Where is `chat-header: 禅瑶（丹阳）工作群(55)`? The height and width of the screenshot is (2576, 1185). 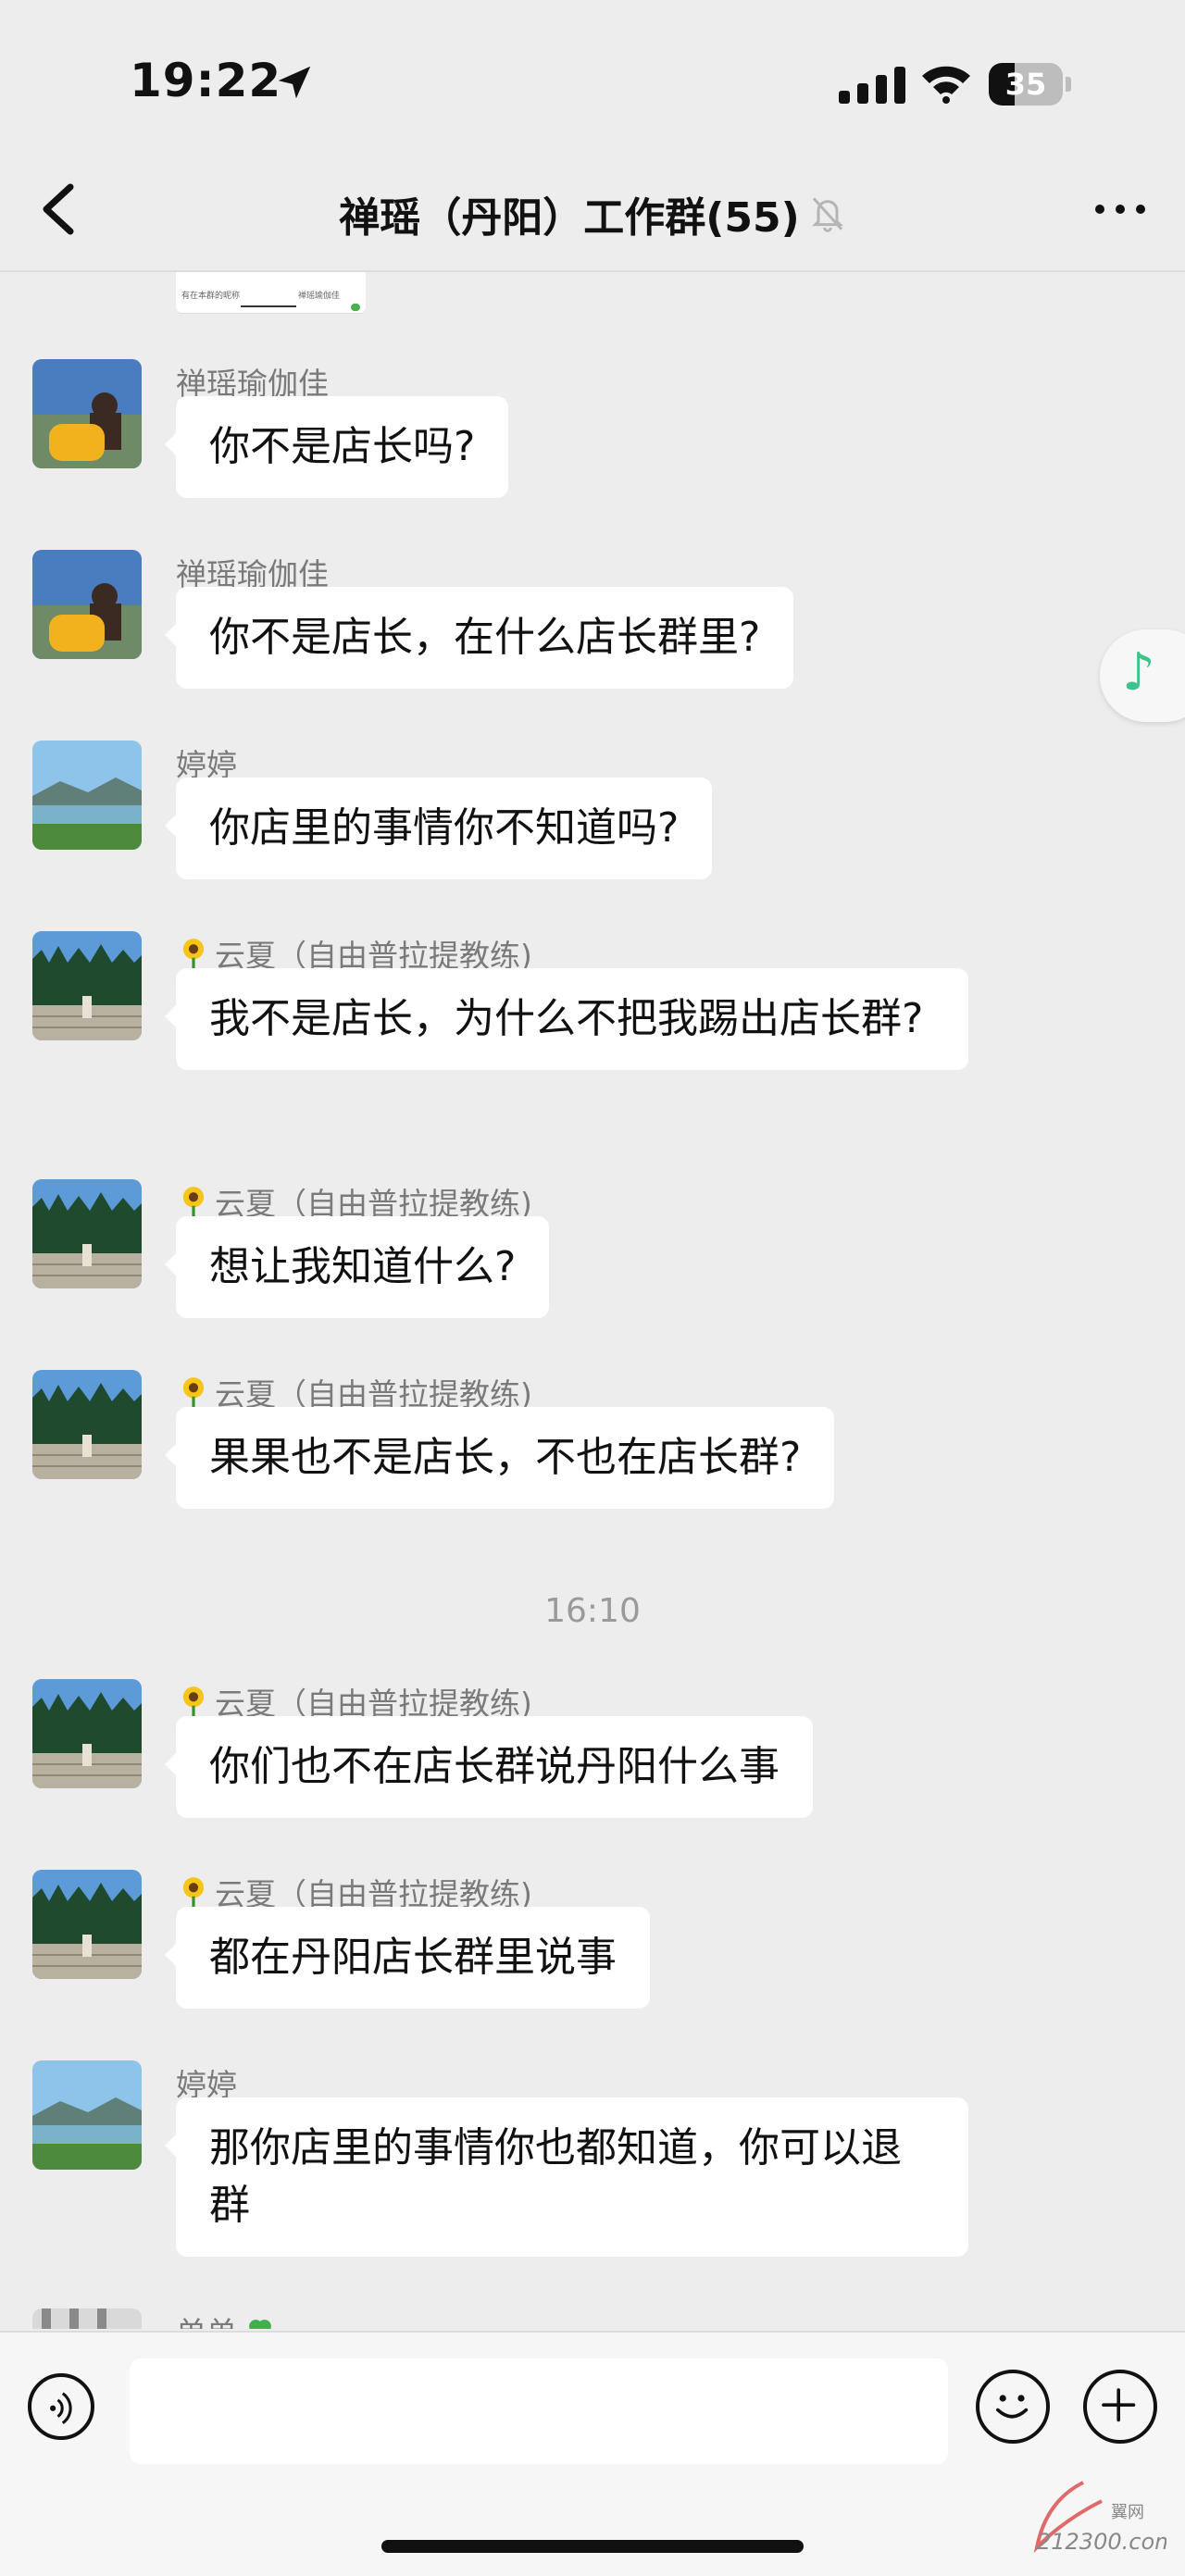
chat-header: 禅瑶（丹阳）工作群(55) is located at coordinates (592, 214).